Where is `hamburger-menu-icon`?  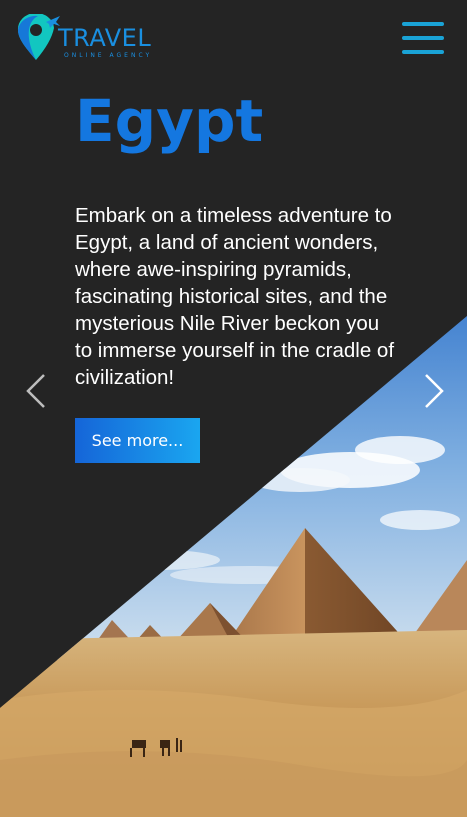 hamburger-menu-icon is located at coordinates (423, 39).